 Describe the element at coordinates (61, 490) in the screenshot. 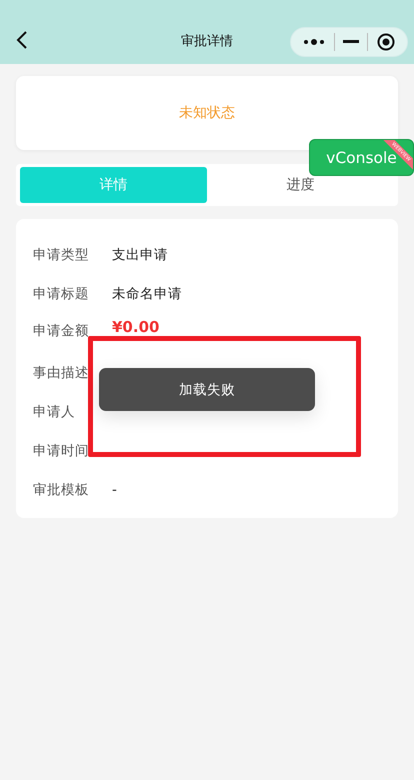

I see `field-label: 审批模板` at that location.